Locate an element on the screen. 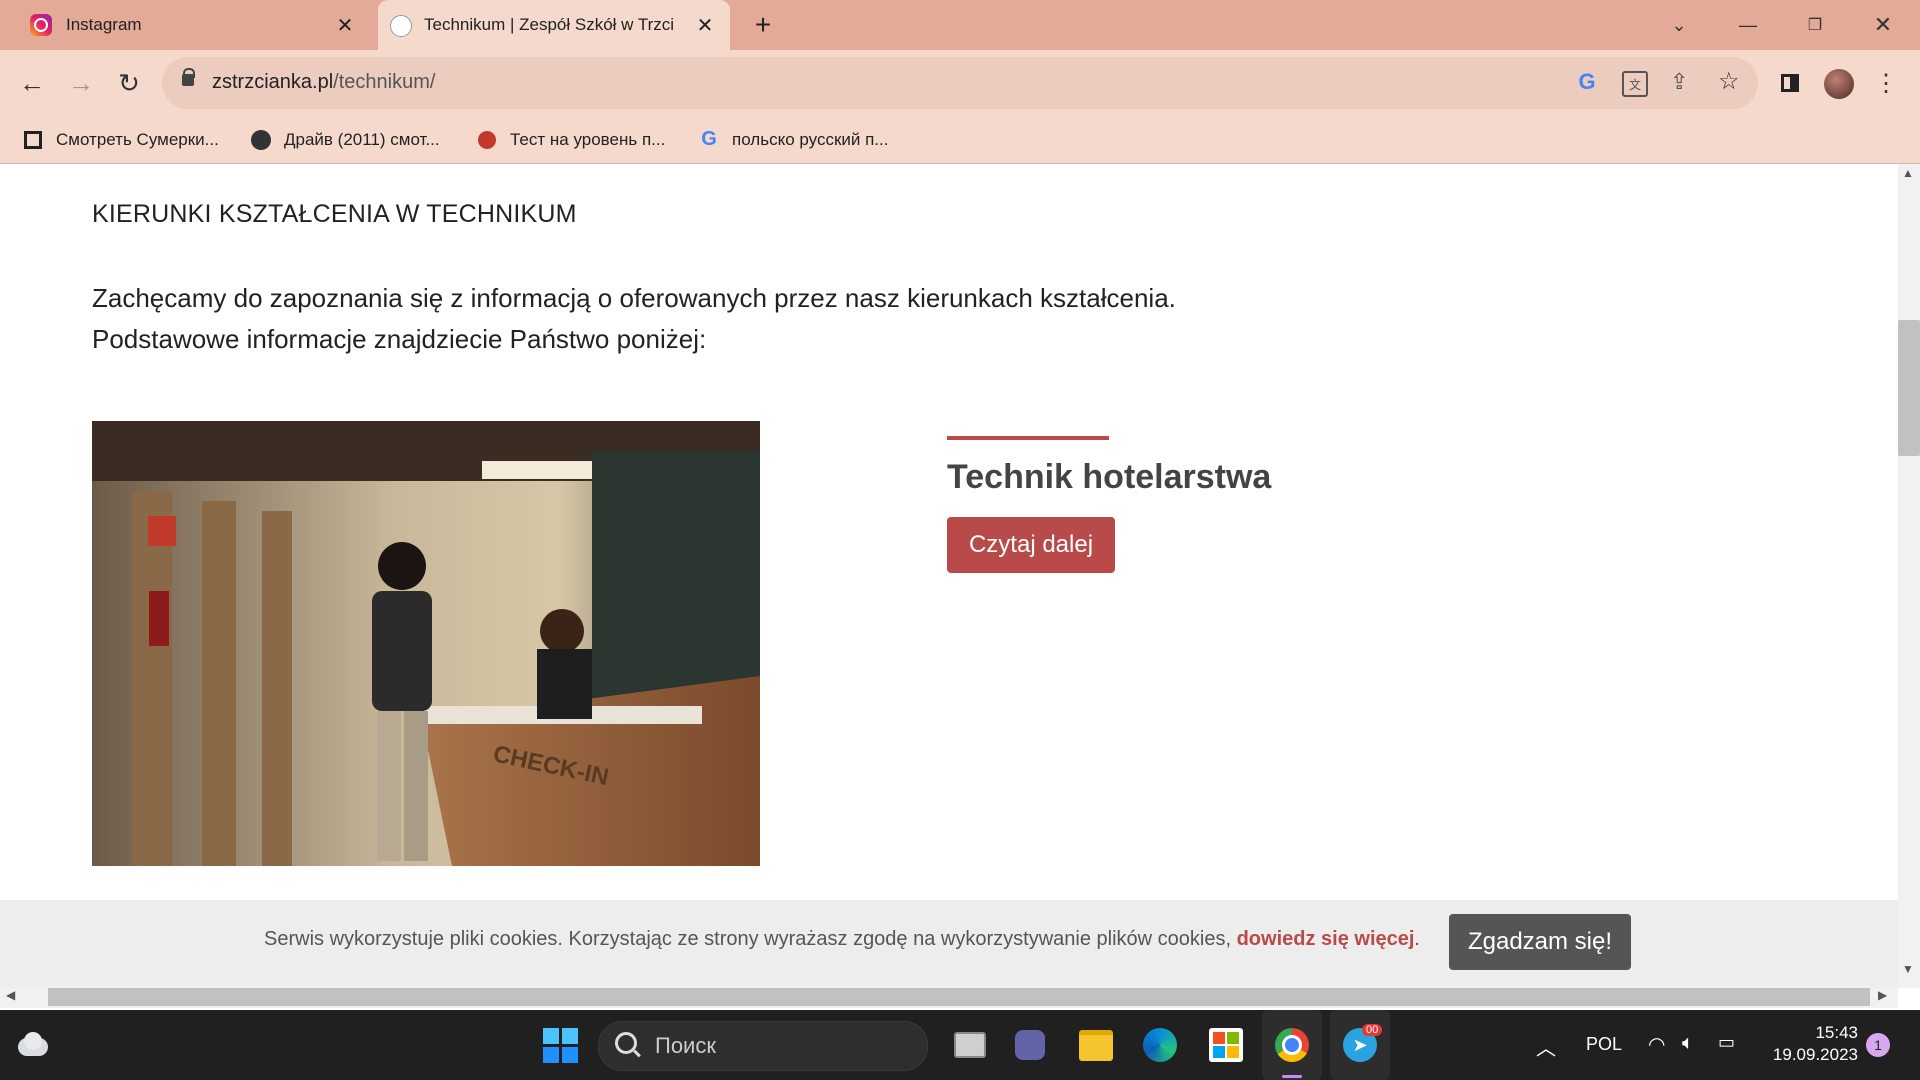 The image size is (1920, 1080). windows-logo-icon is located at coordinates (560, 1045).